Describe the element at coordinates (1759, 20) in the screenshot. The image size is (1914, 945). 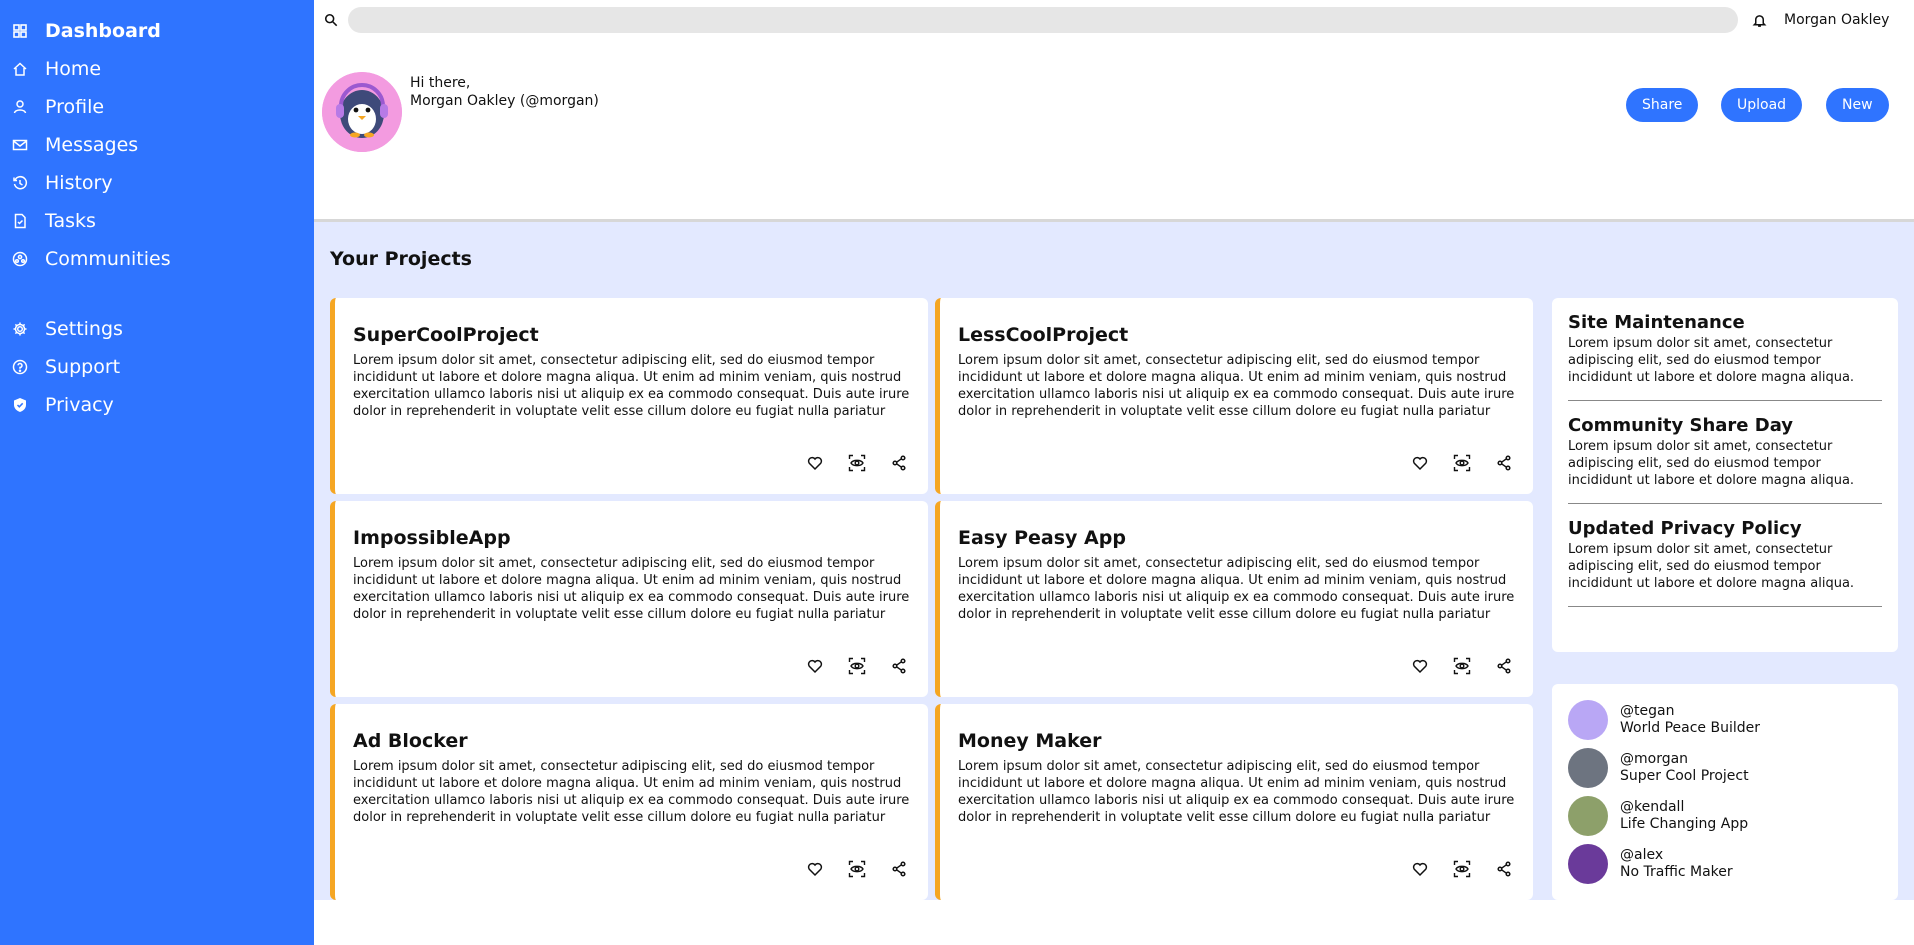
I see `bell-icon` at that location.